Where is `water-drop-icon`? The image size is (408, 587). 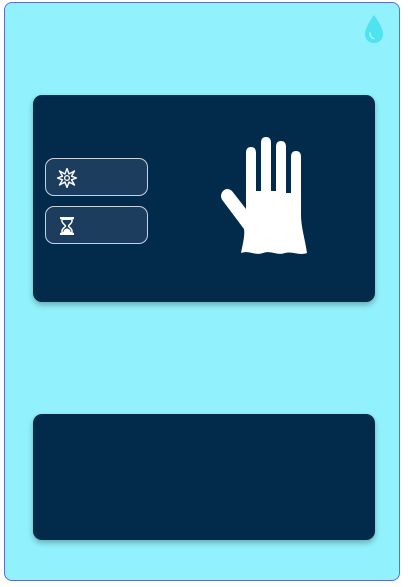
water-drop-icon is located at coordinates (374, 29).